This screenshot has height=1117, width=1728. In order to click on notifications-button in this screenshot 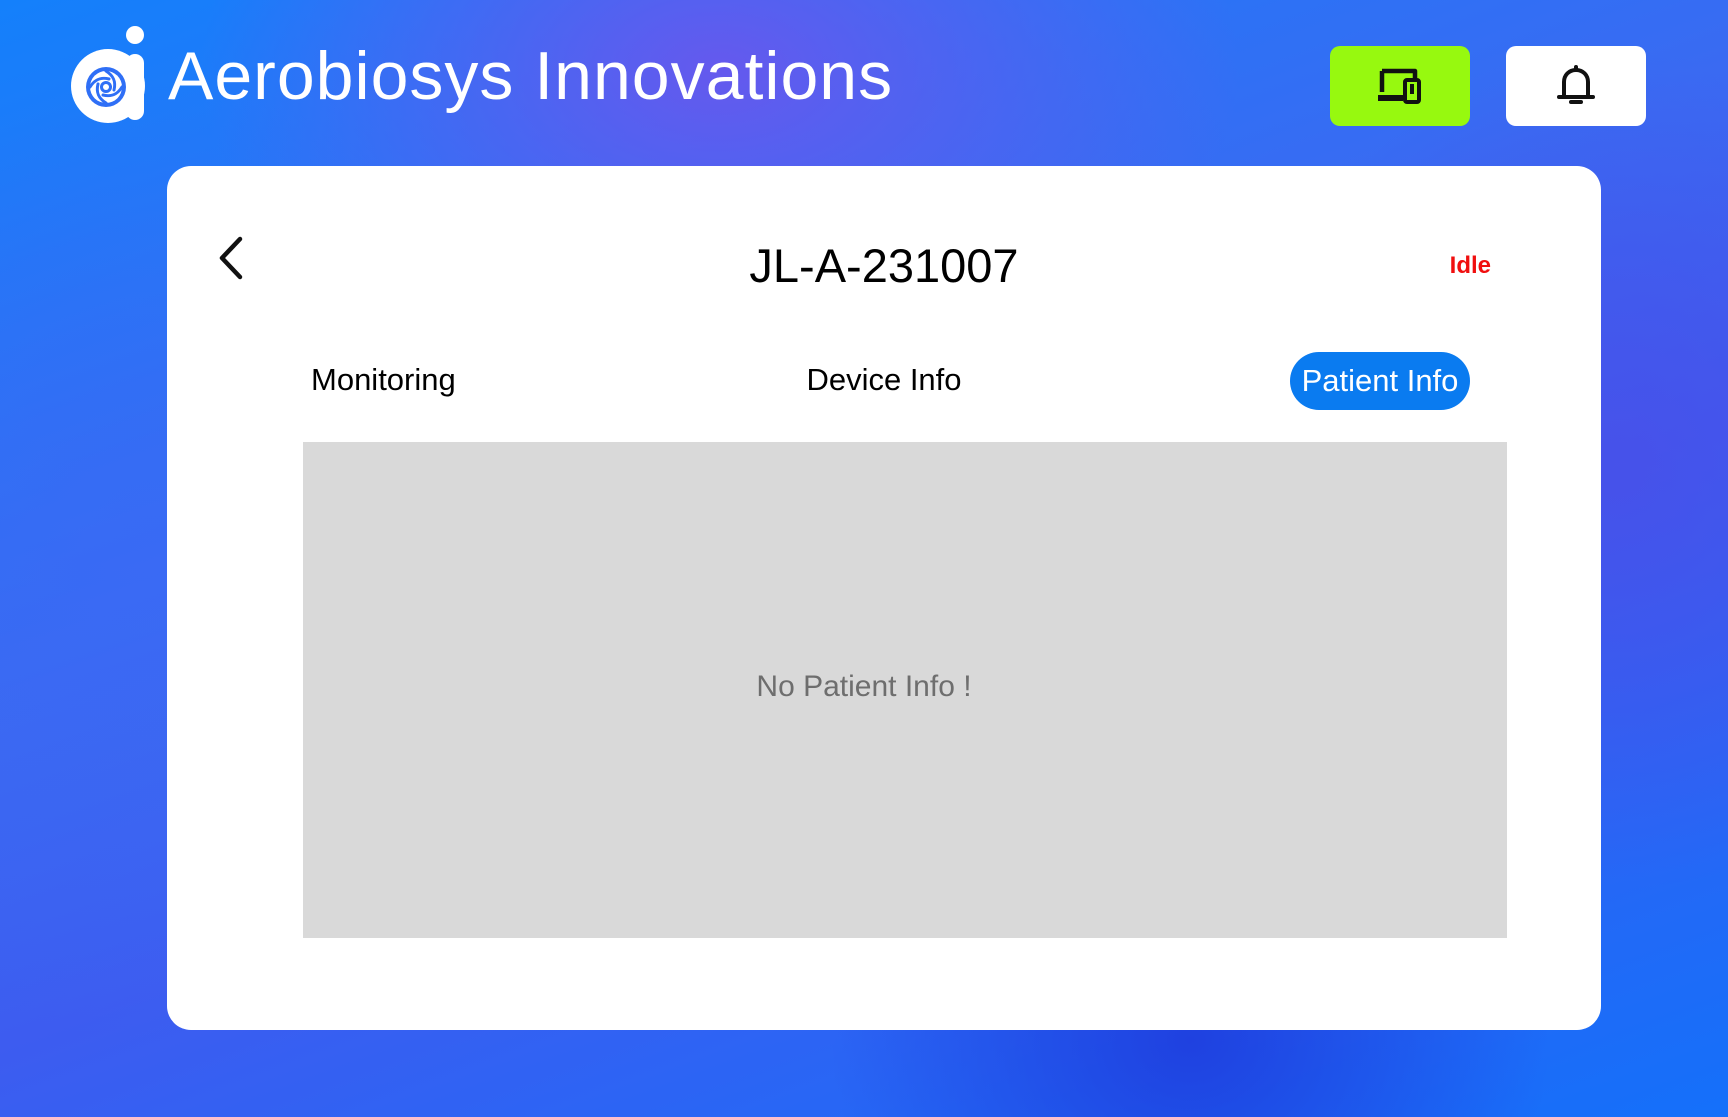, I will do `click(1576, 86)`.